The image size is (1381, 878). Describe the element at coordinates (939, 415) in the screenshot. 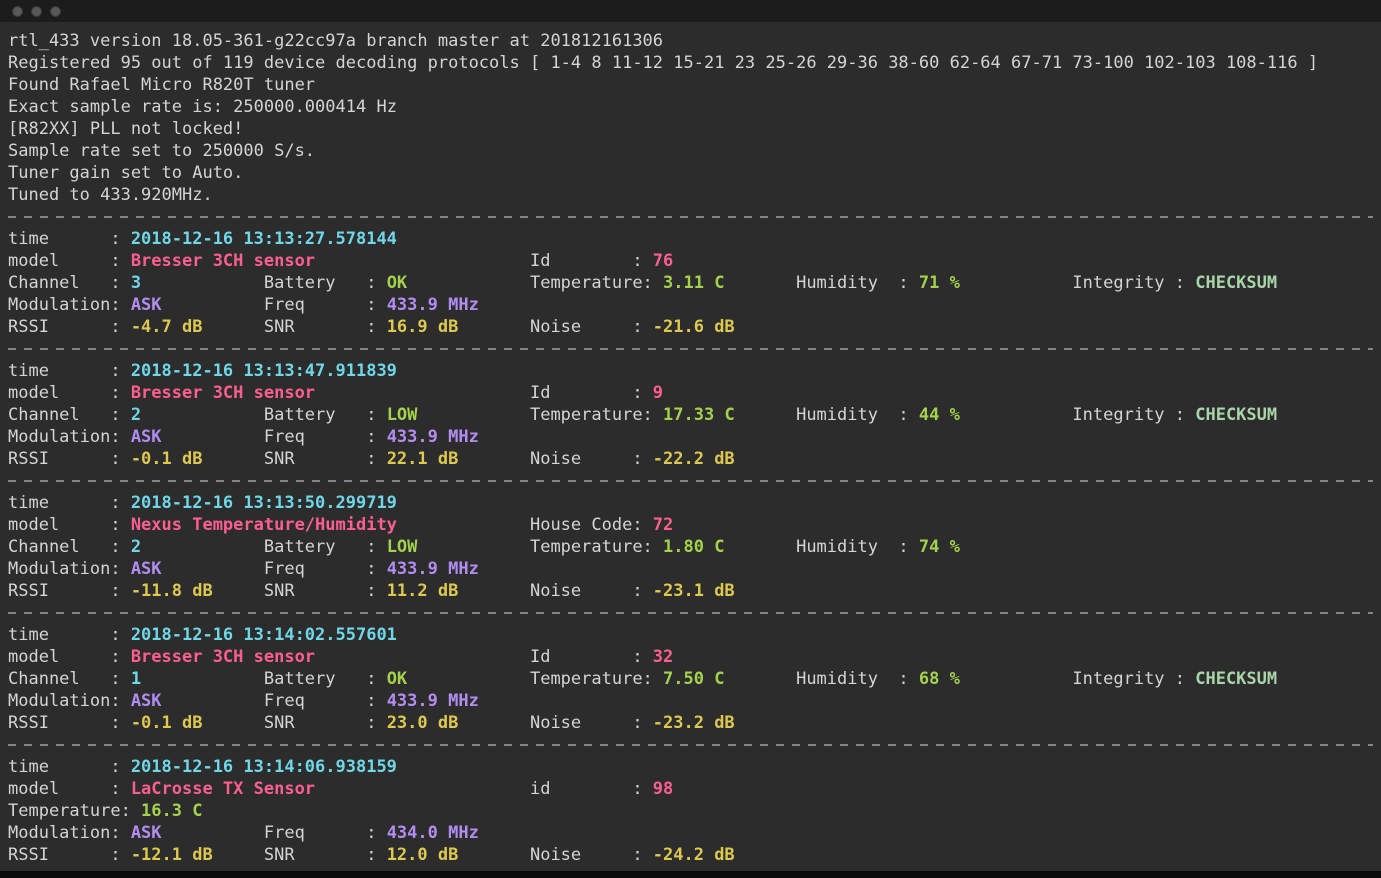

I see `field-value: 44 %` at that location.